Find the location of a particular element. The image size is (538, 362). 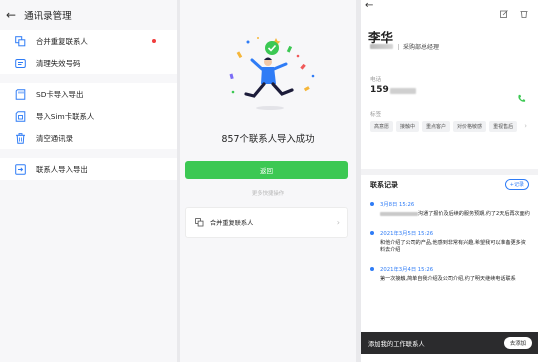

menu-item-import-export: 联系人导入导出 is located at coordinates (88, 169).